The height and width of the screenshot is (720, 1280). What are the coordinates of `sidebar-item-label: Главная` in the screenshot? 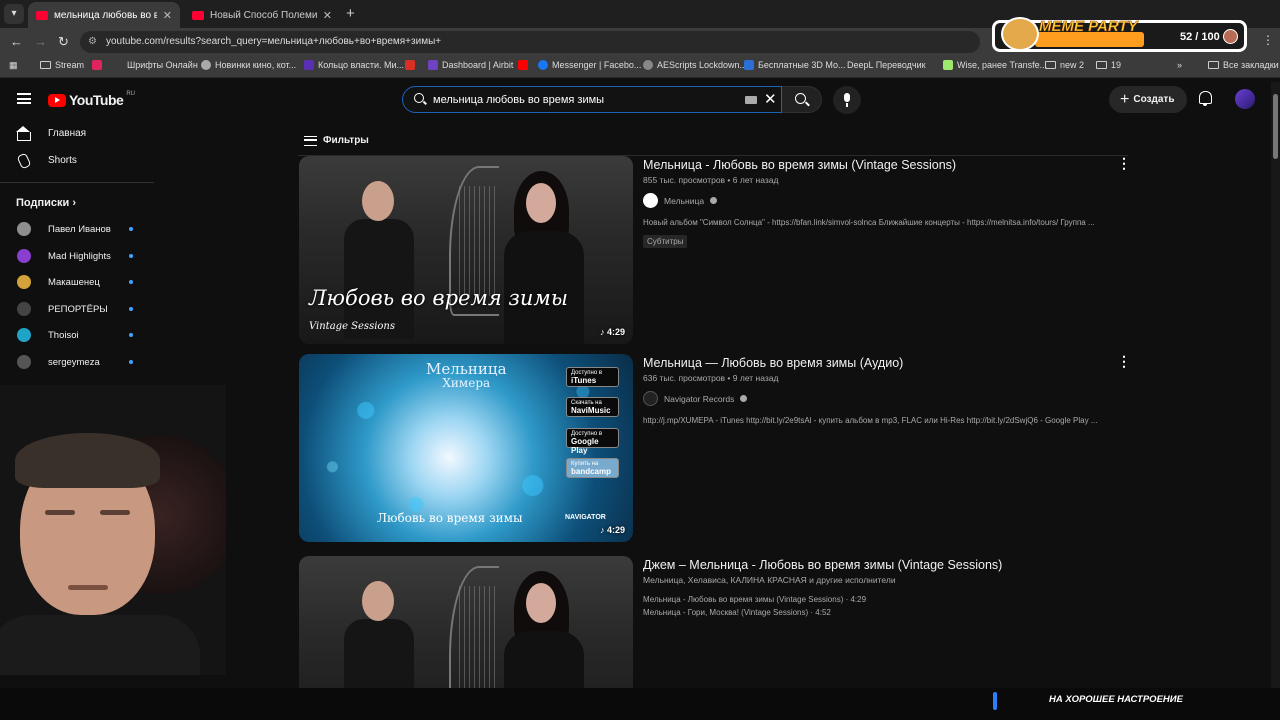 It's located at (67, 133).